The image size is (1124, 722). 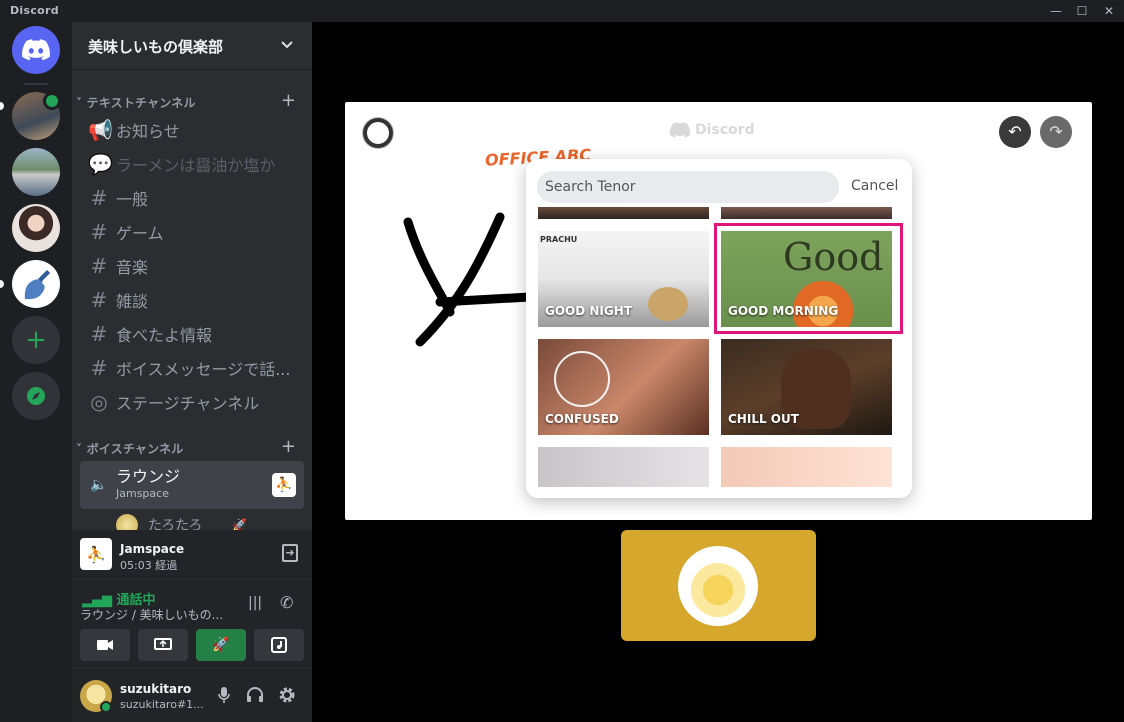 I want to click on server-icon-shovel, so click(x=36, y=284).